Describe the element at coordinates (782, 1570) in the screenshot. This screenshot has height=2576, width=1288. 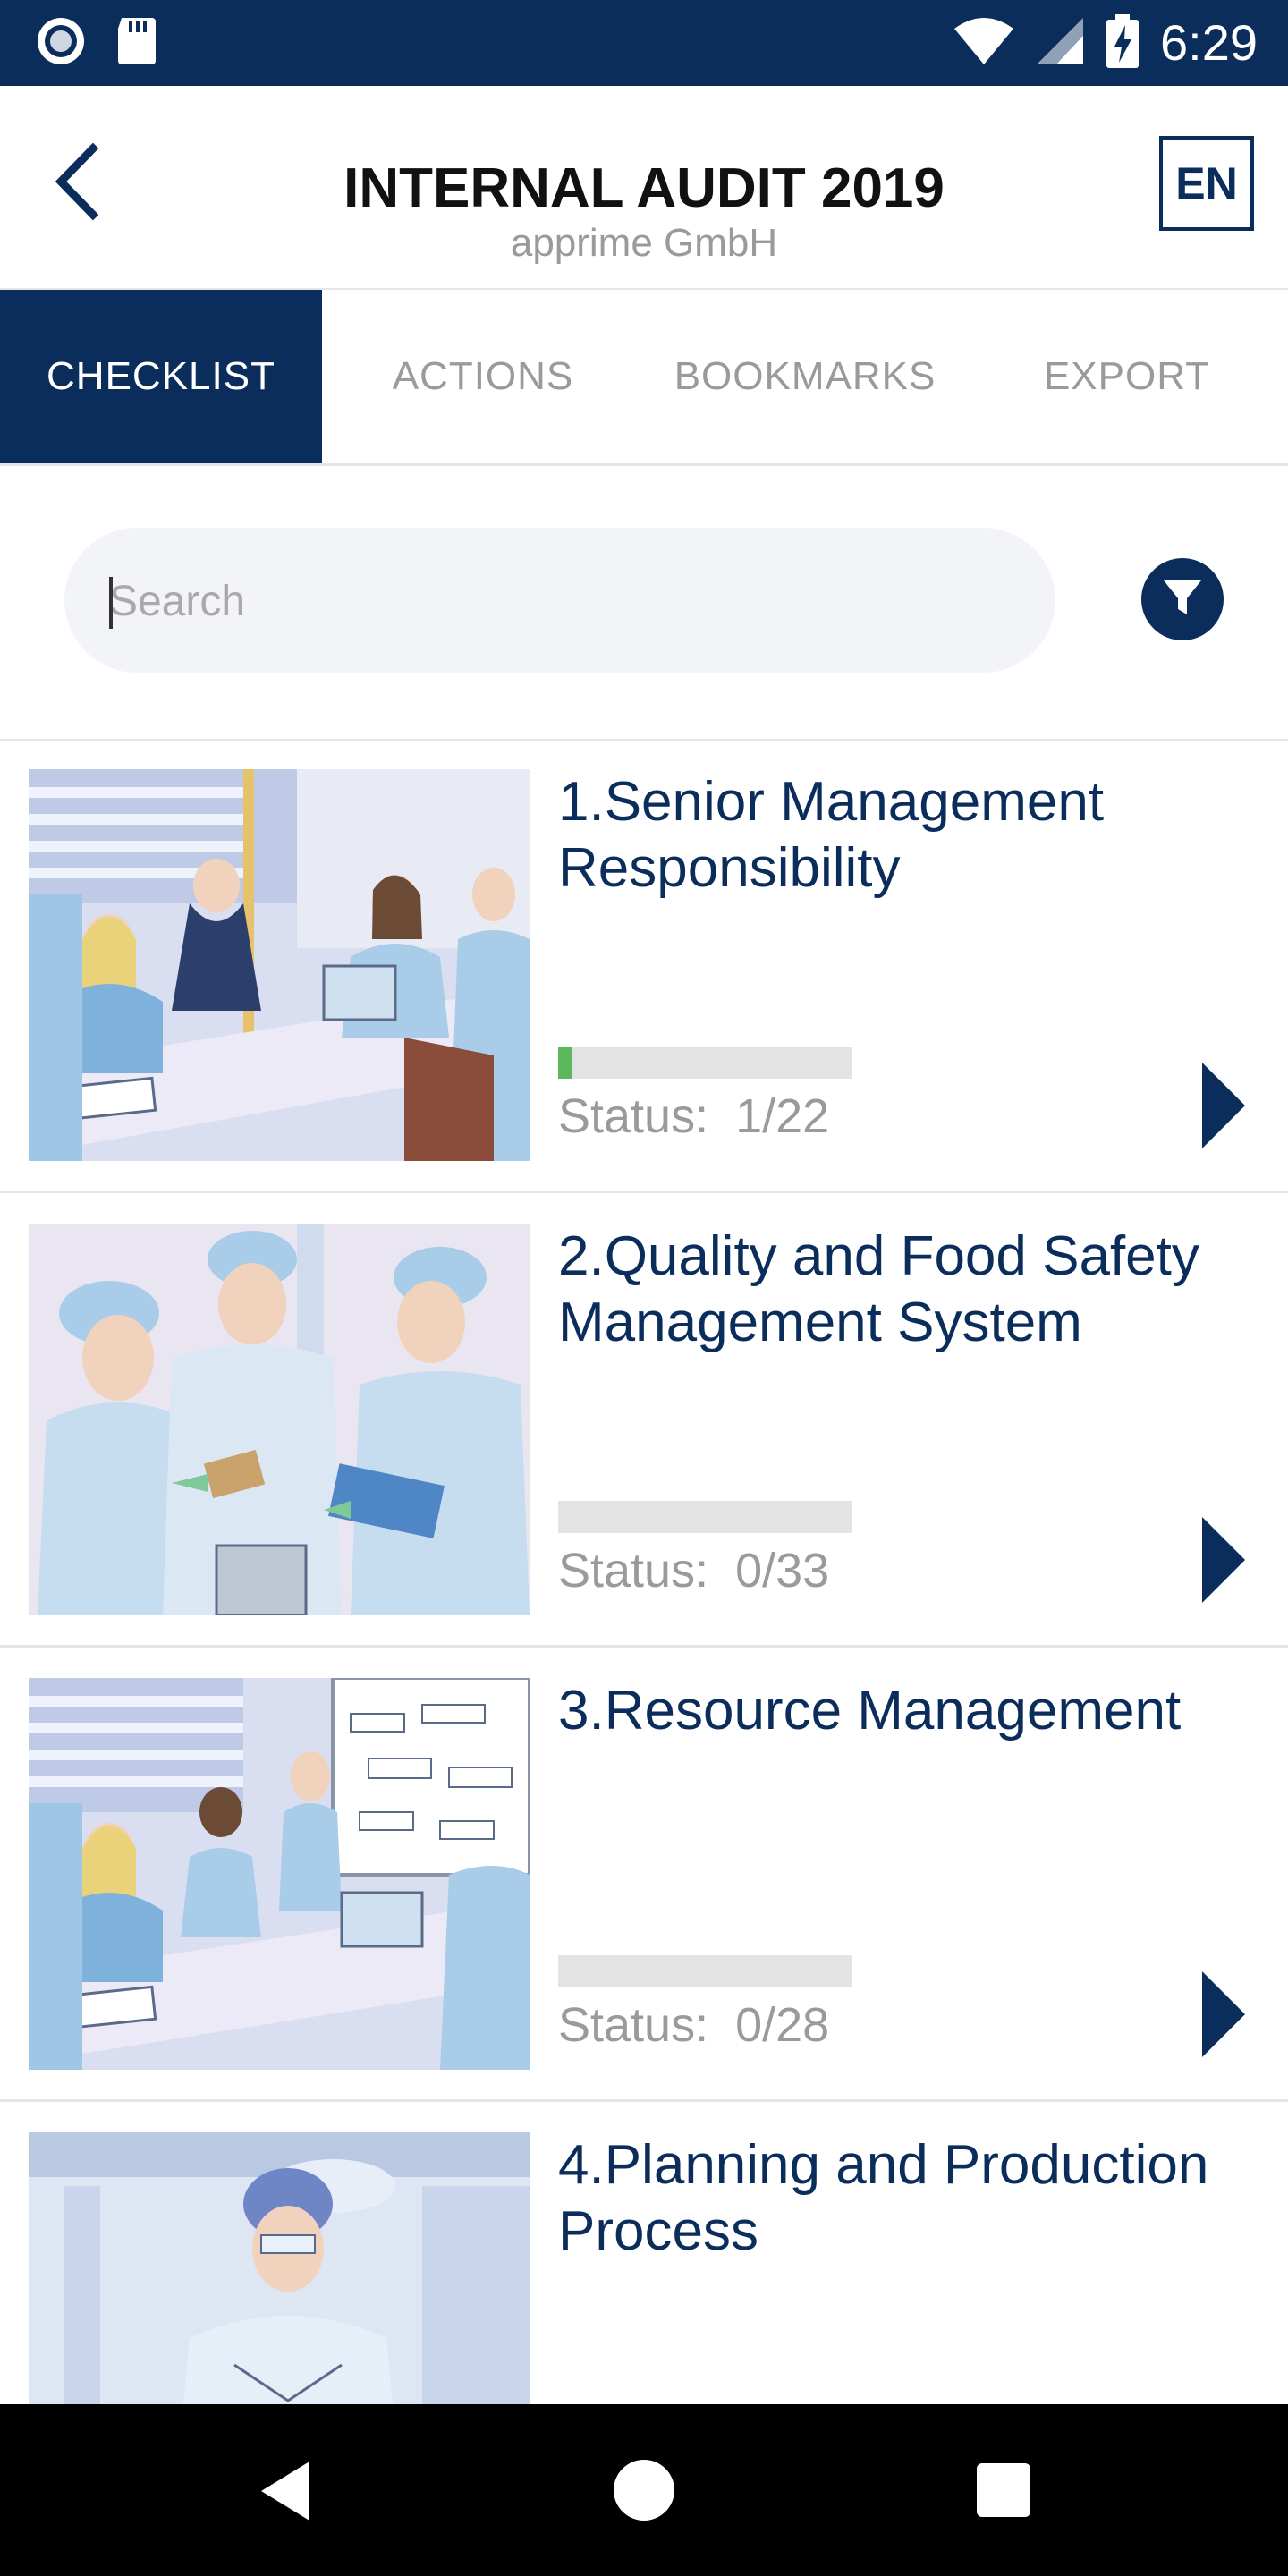
I see `status-value: 0/33` at that location.